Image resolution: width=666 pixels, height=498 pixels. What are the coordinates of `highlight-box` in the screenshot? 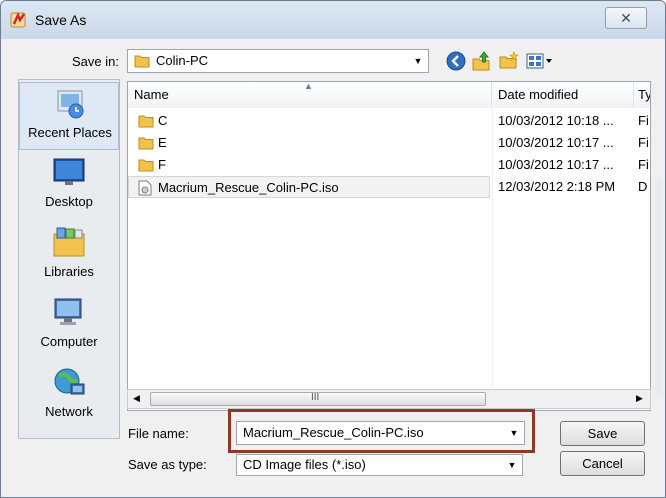 It's located at (381, 431).